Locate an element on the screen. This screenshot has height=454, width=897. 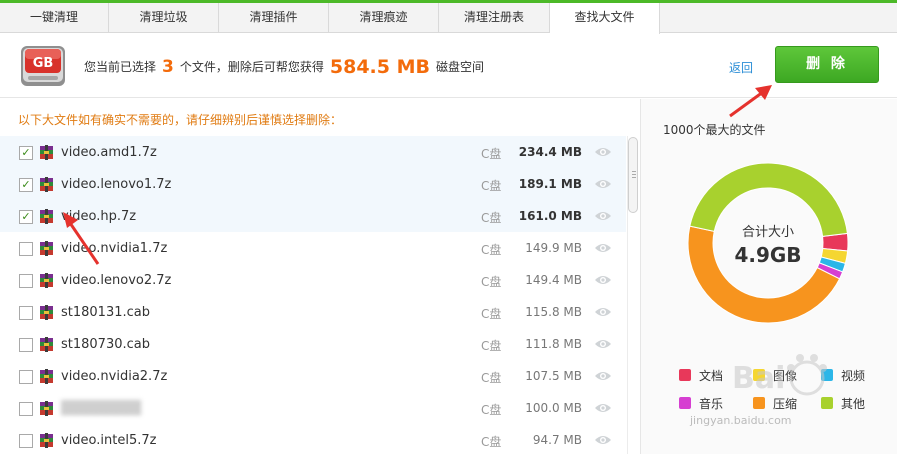
summary-suffix: 磁盘空间 is located at coordinates (459, 67).